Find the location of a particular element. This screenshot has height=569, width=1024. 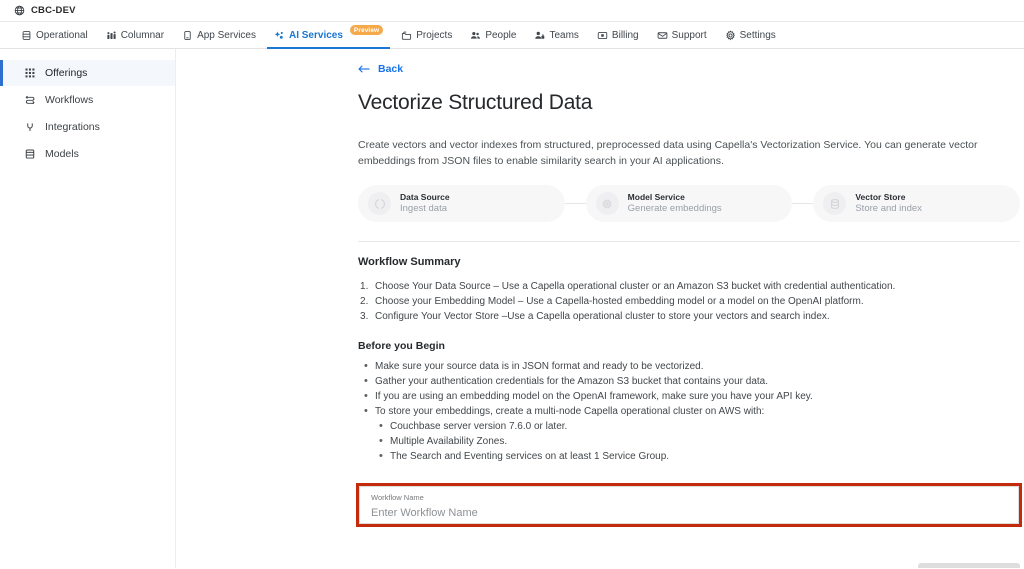

back-link: Back is located at coordinates (689, 69).